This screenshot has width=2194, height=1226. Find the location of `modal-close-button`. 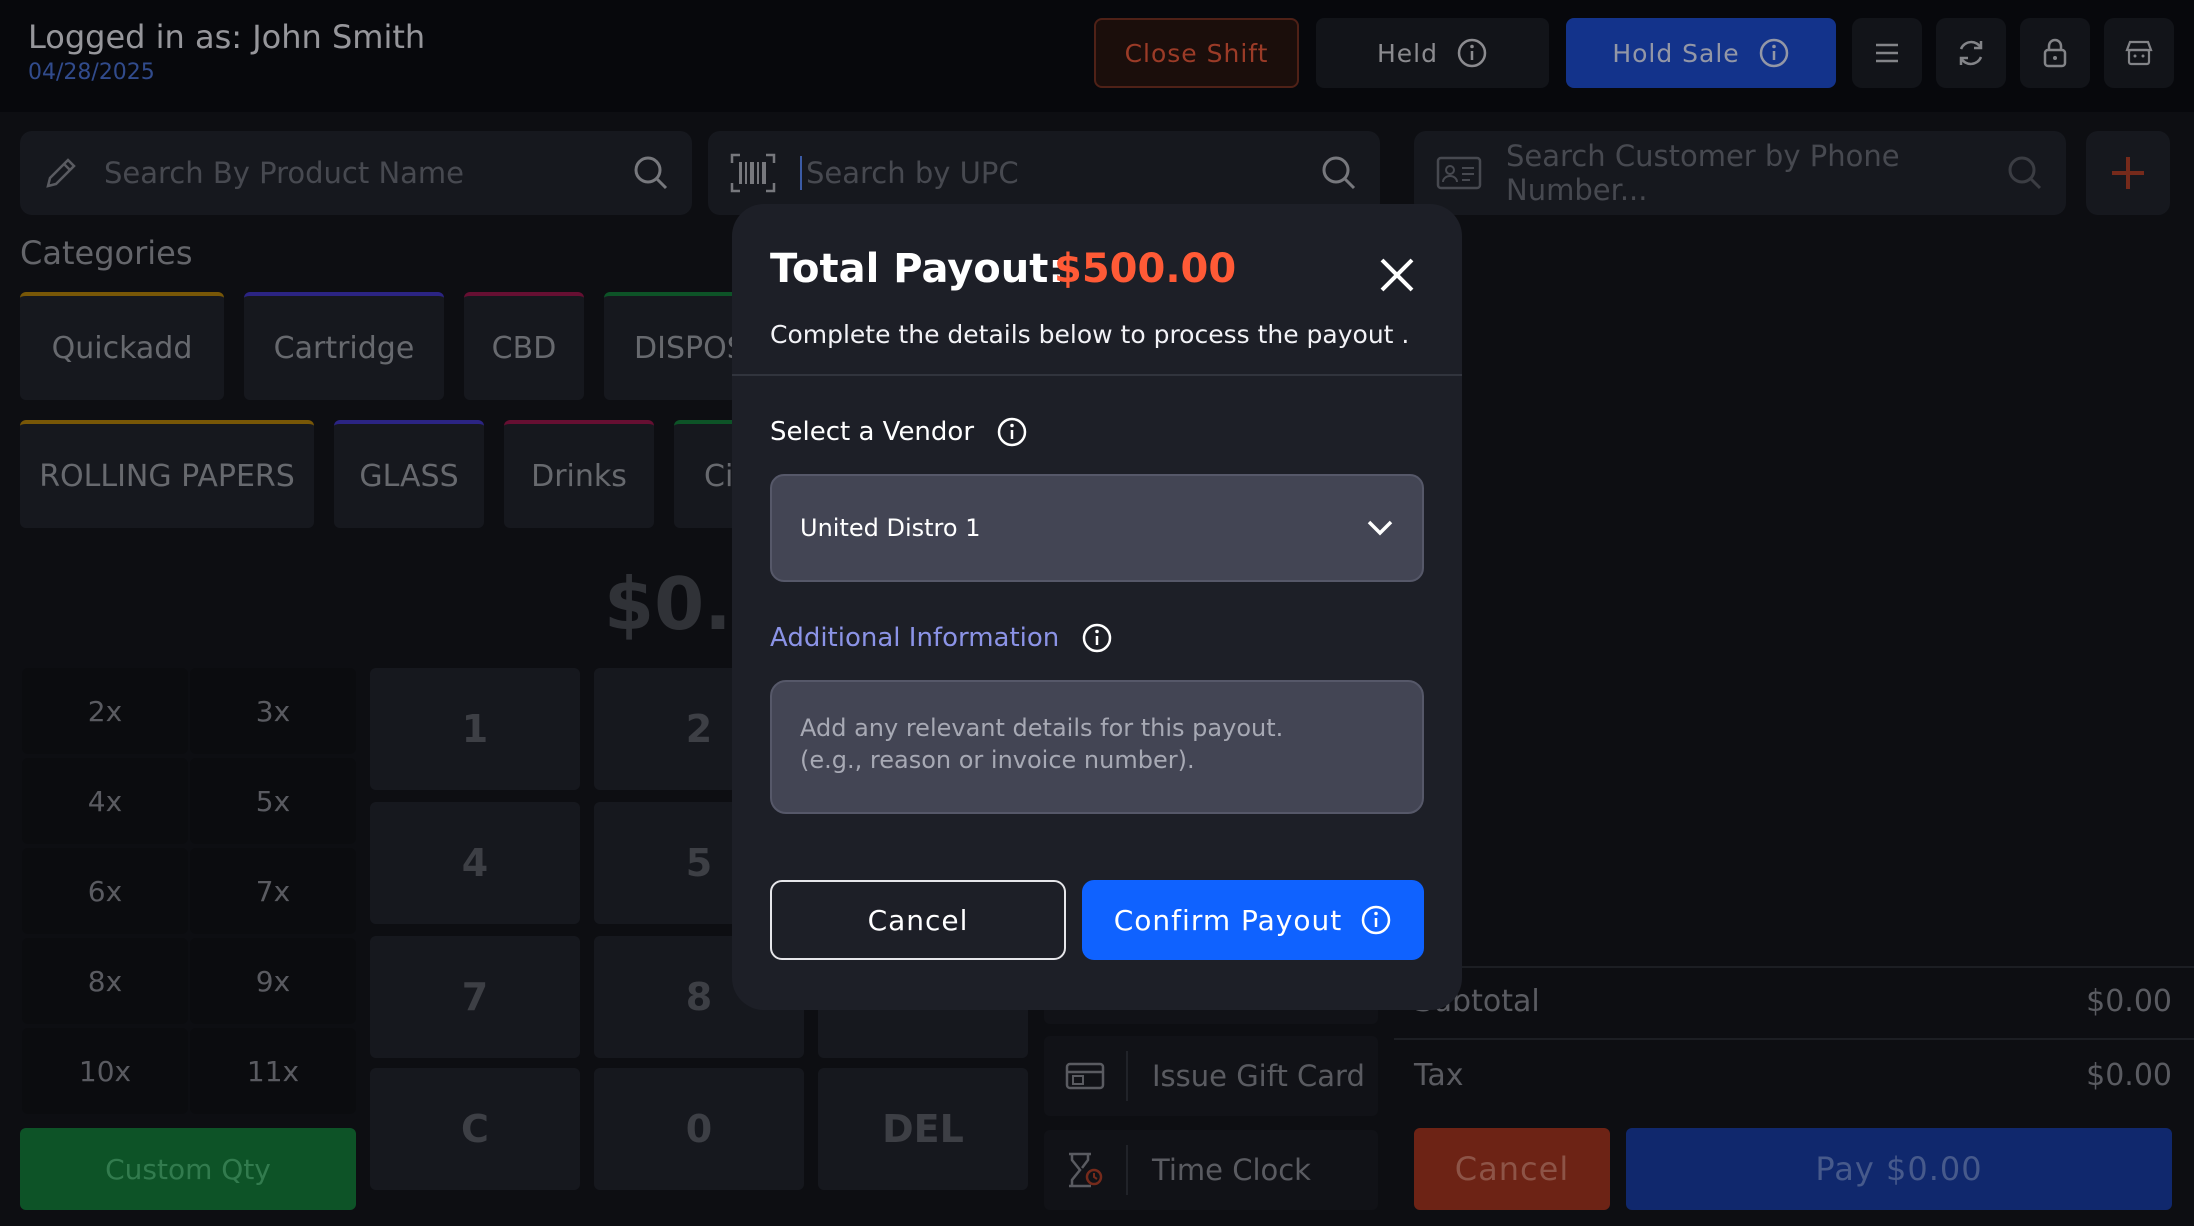

modal-close-button is located at coordinates (1397, 275).